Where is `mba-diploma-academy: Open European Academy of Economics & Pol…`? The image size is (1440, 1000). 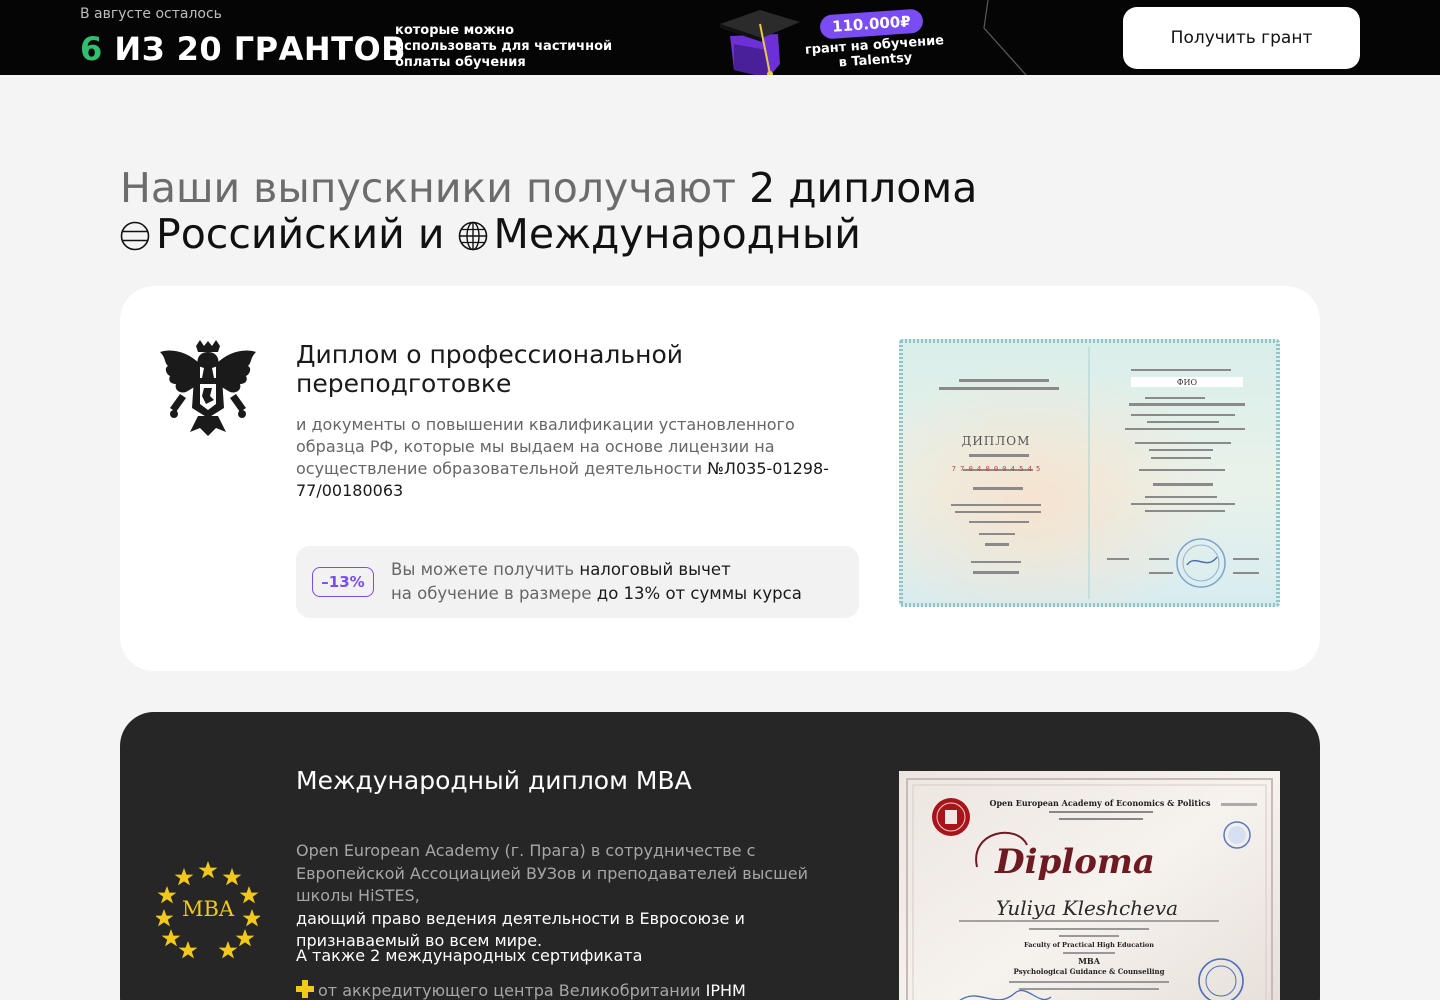 mba-diploma-academy: Open European Academy of Economics & Pol… is located at coordinates (1100, 803).